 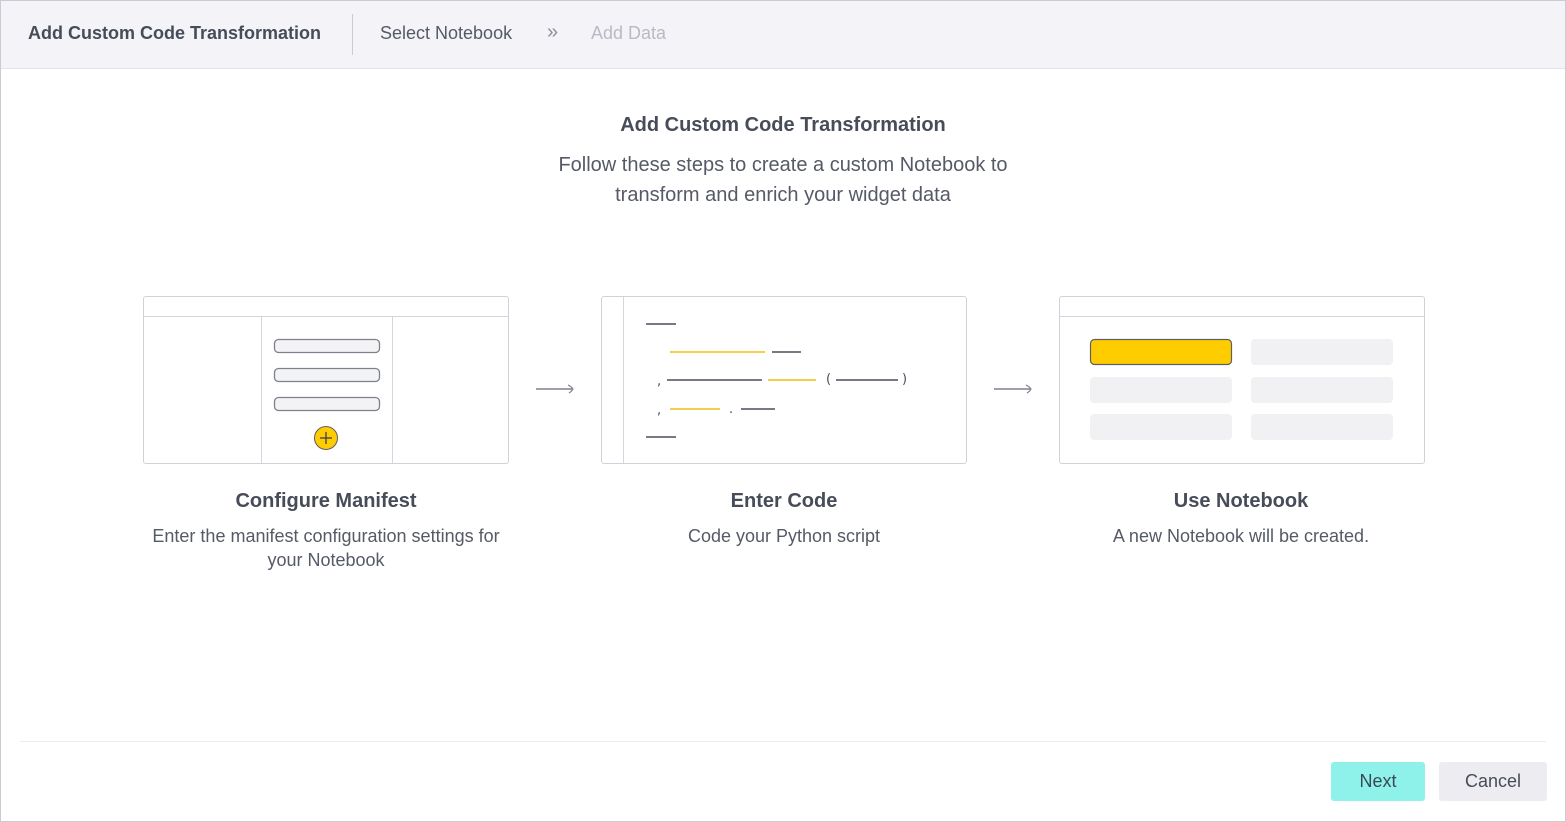 I want to click on dialog-title: Add Custom Code Transformation, so click(x=175, y=33).